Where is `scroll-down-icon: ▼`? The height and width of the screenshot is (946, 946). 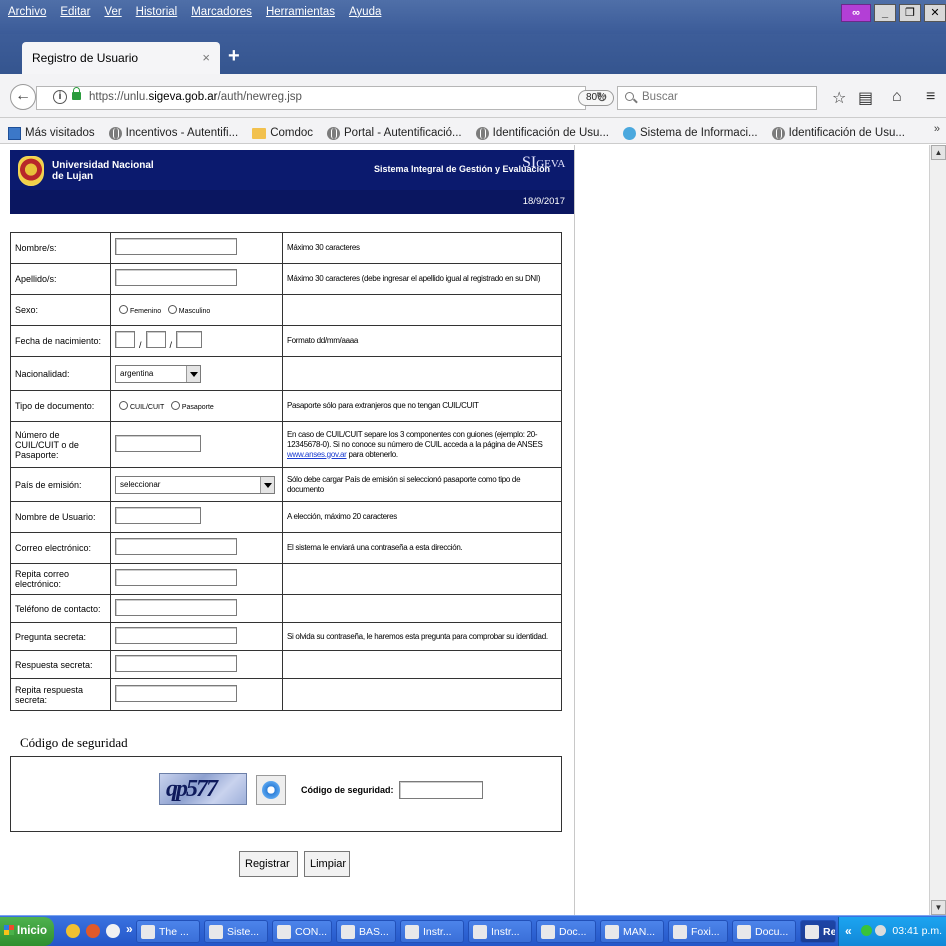 scroll-down-icon: ▼ is located at coordinates (938, 907).